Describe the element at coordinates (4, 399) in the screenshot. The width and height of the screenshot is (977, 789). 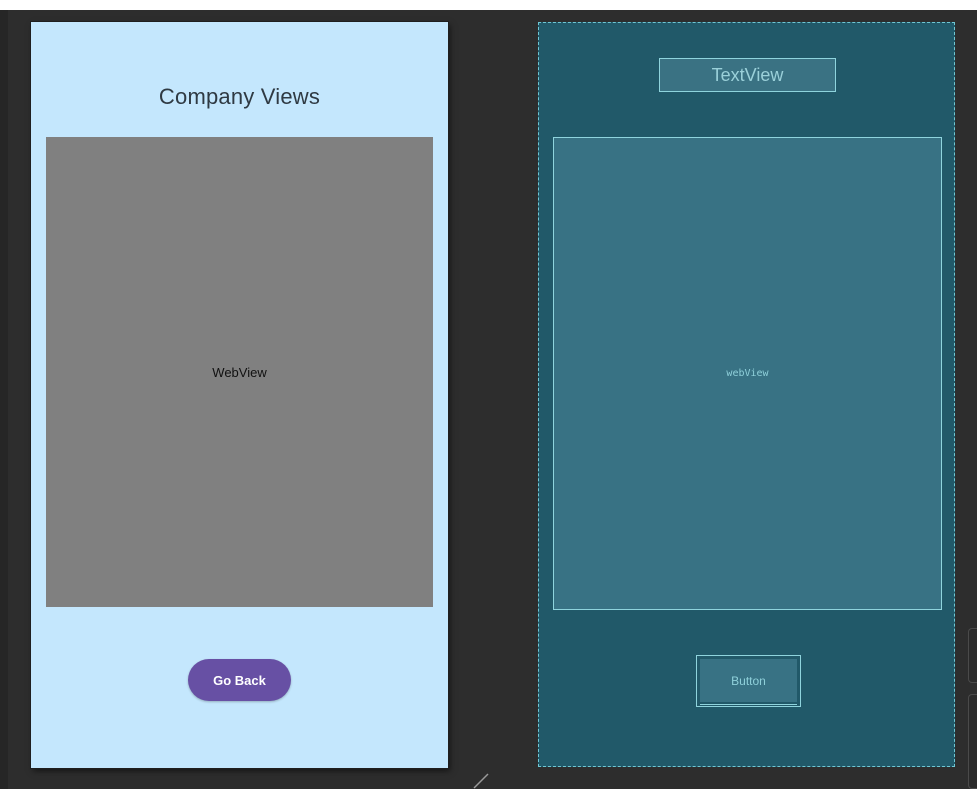
I see `left-panel-edge` at that location.